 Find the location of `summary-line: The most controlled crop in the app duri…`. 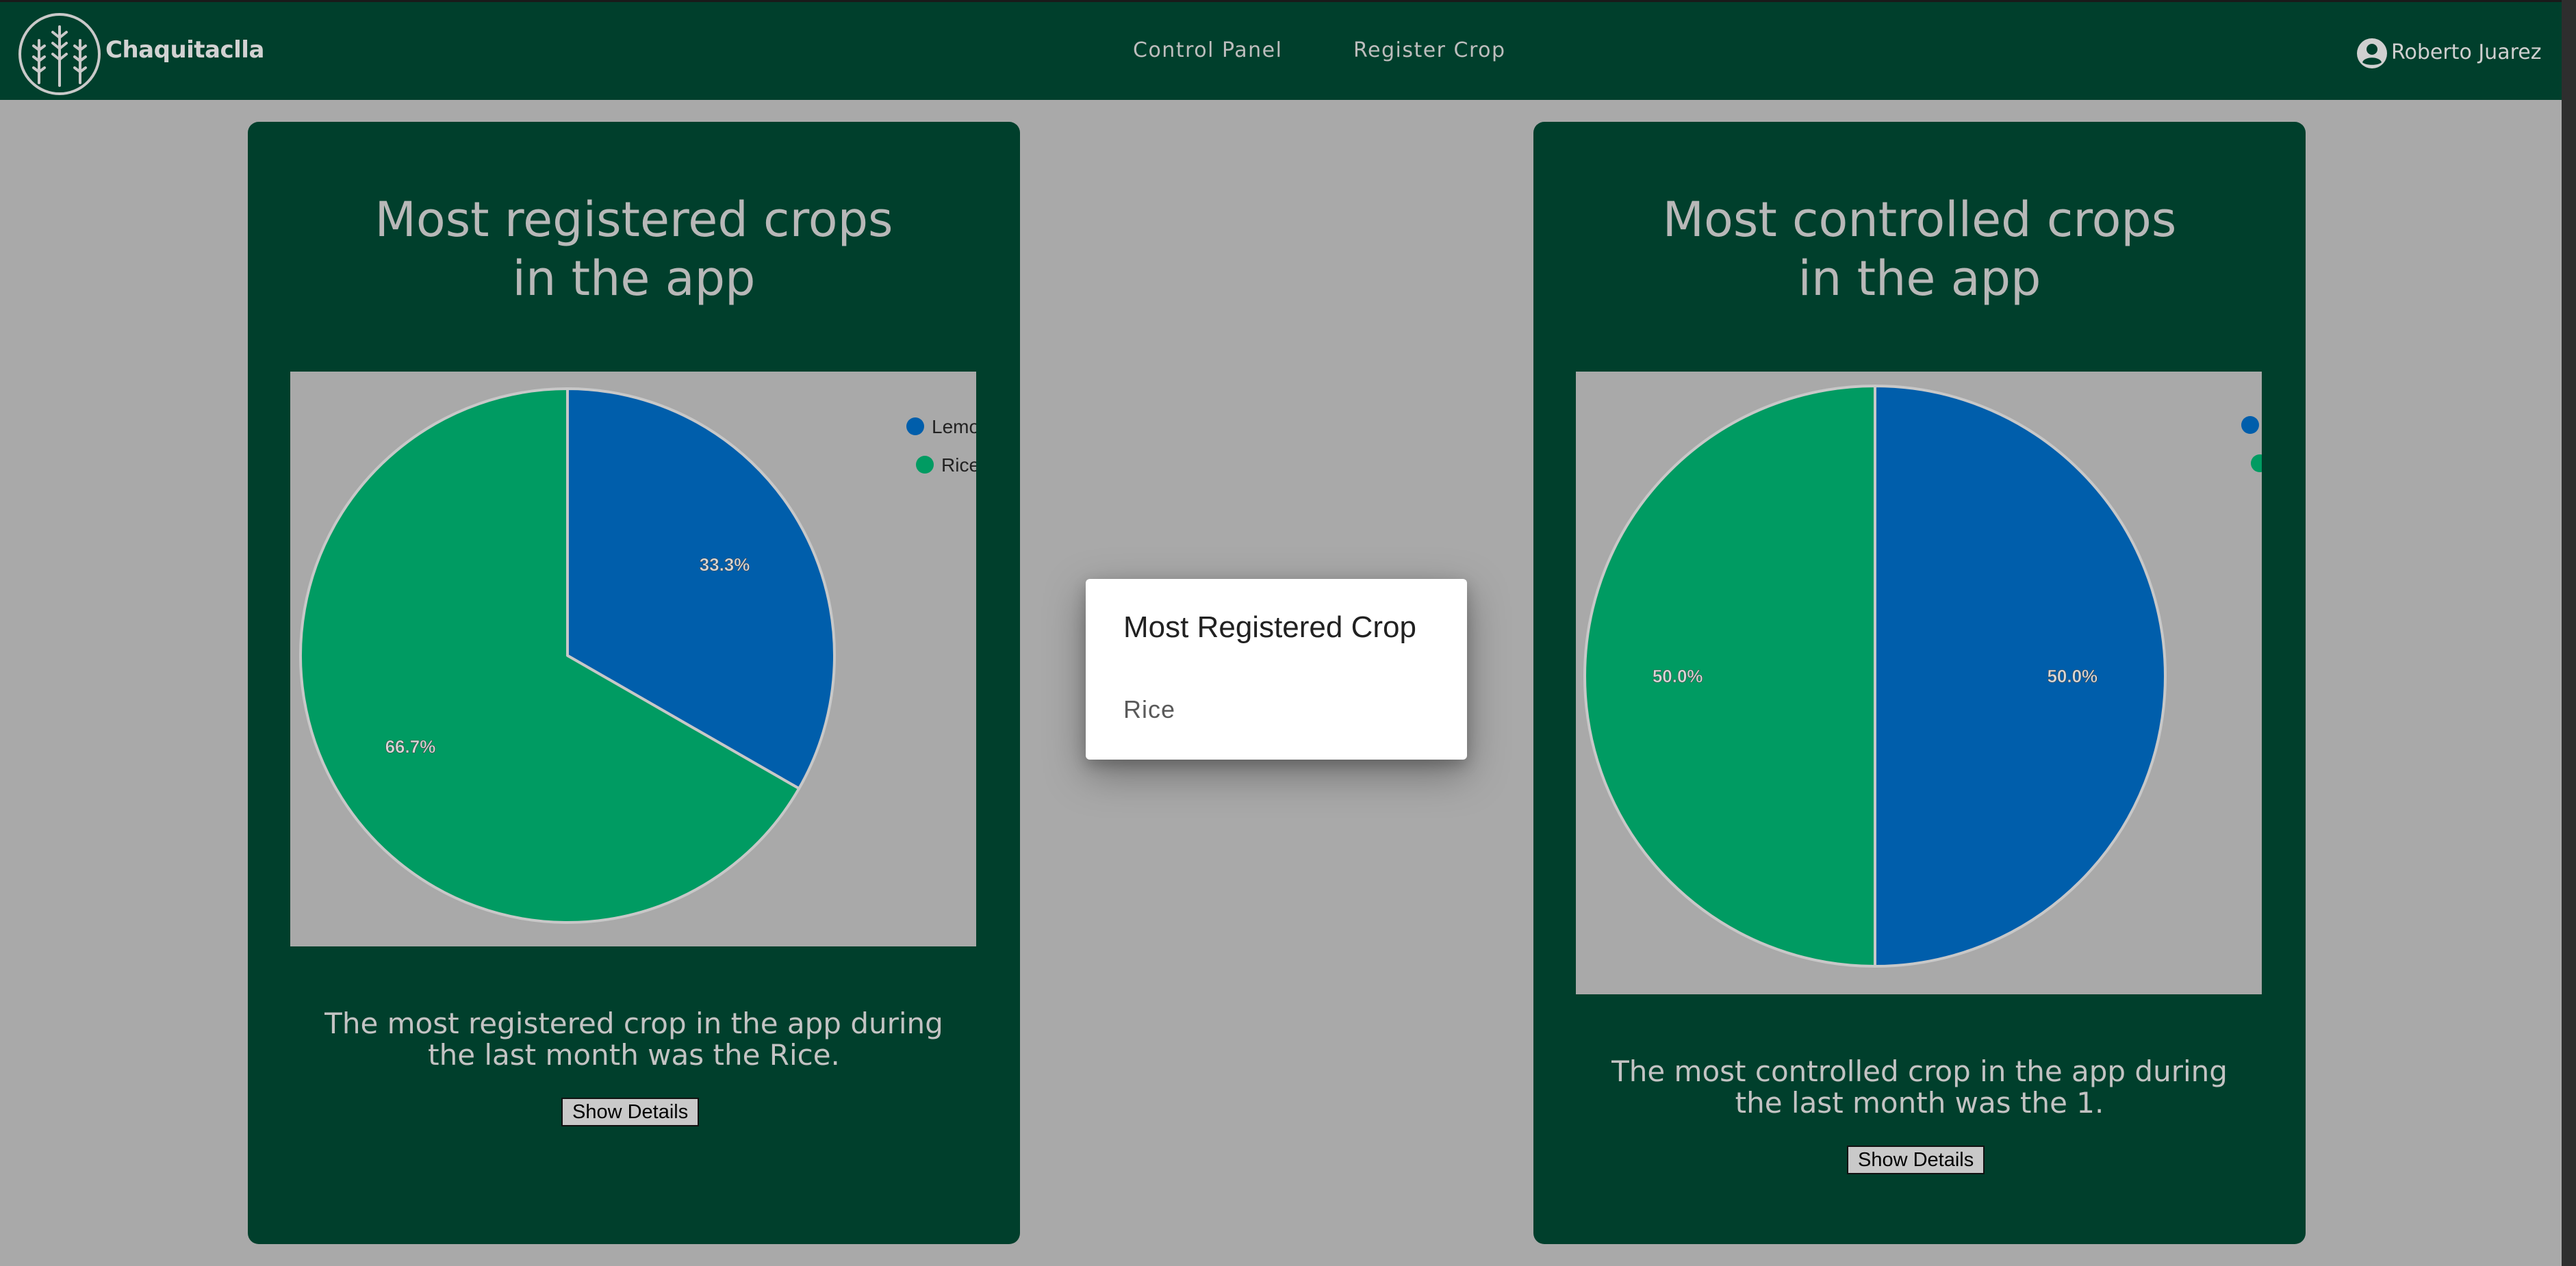

summary-line: The most controlled crop in the app duri… is located at coordinates (1920, 1071).